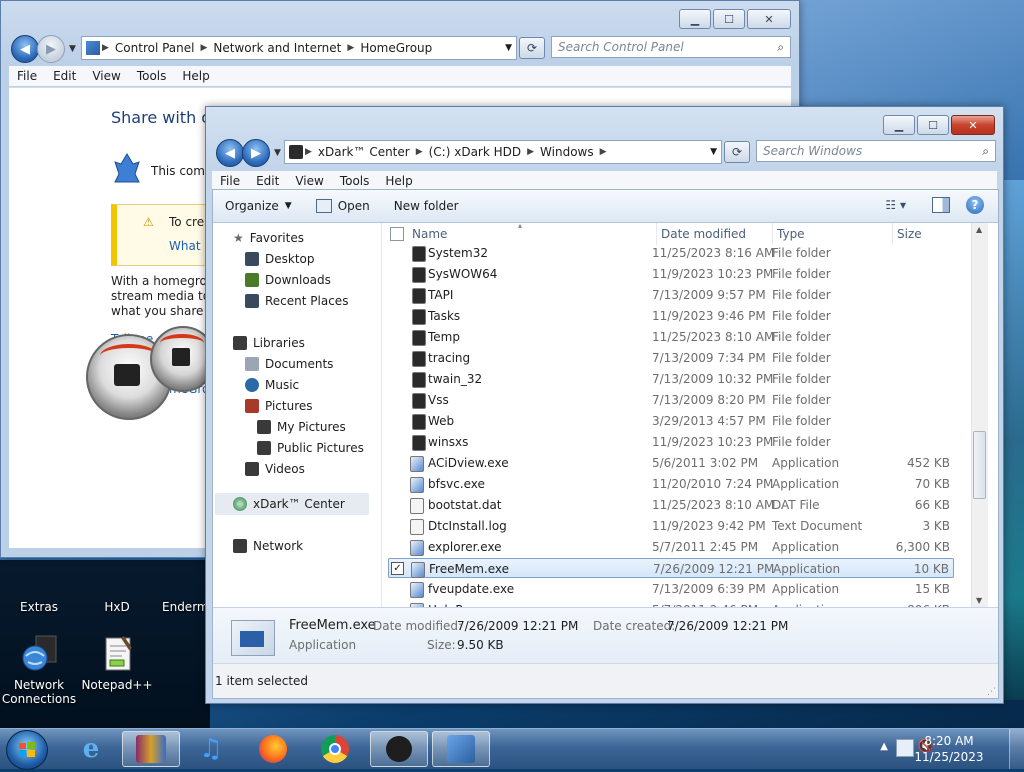 This screenshot has width=1024, height=772. I want to click on select-all-checkbox, so click(397, 234).